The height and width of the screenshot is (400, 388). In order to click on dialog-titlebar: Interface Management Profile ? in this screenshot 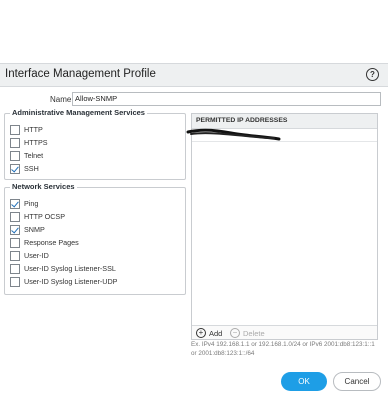, I will do `click(194, 75)`.